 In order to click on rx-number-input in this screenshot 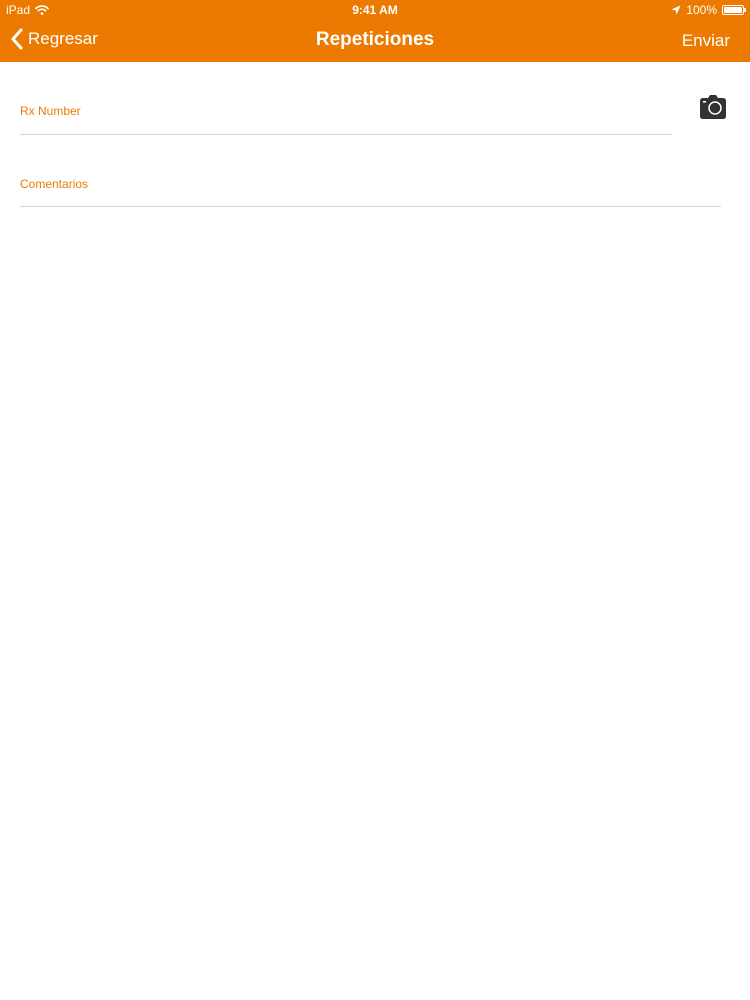, I will do `click(345, 120)`.